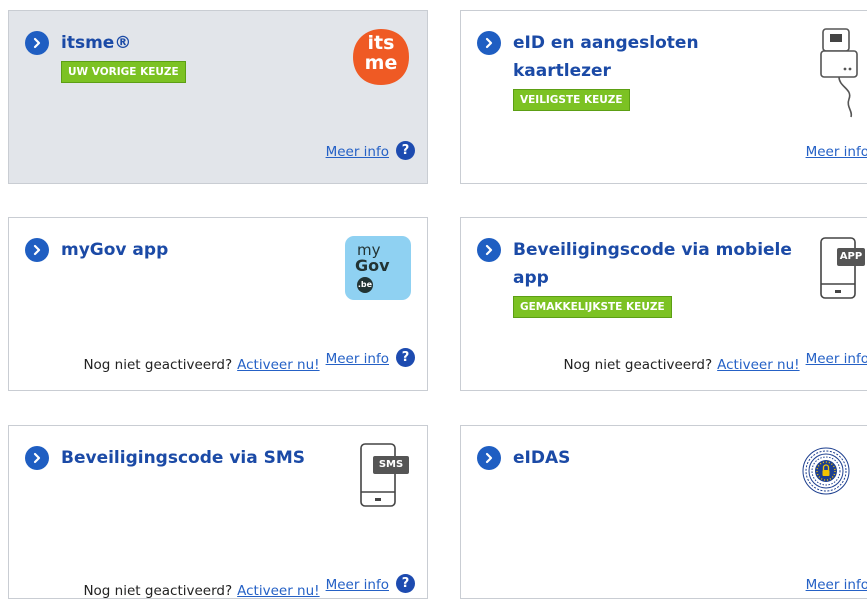 The image size is (867, 600). Describe the element at coordinates (663, 512) in the screenshot. I see `login-option-eidas: eIDAS Meer info ?` at that location.